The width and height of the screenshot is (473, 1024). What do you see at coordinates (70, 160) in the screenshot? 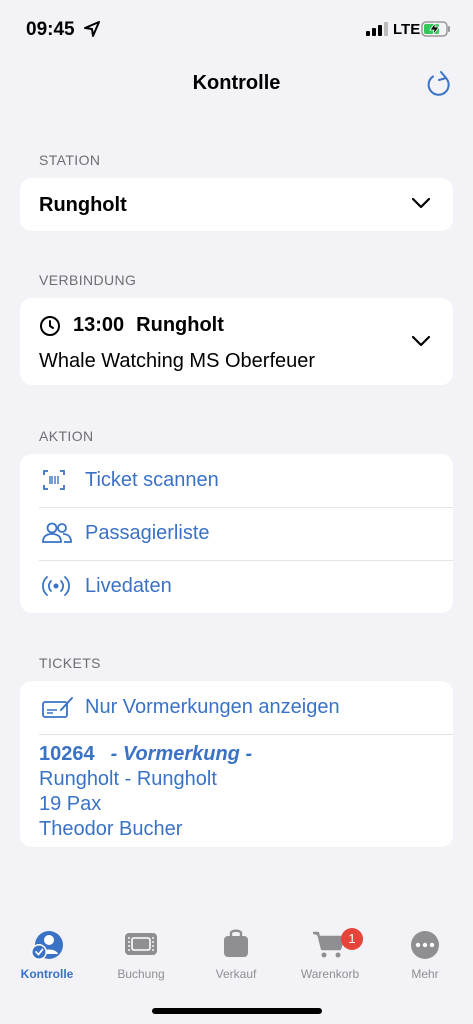
I see `station-section-label: STATION` at bounding box center [70, 160].